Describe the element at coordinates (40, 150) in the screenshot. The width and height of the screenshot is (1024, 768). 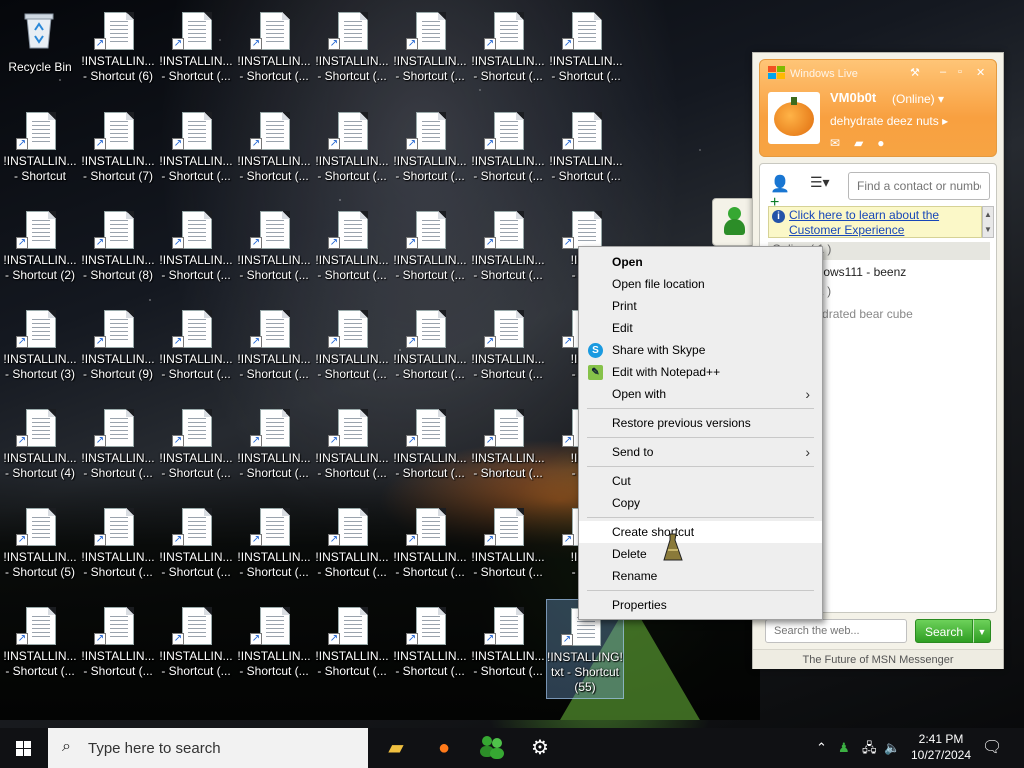
I see `desktop-shortcut-icon: ↗ !INSTALLIN... - Shortcut` at that location.